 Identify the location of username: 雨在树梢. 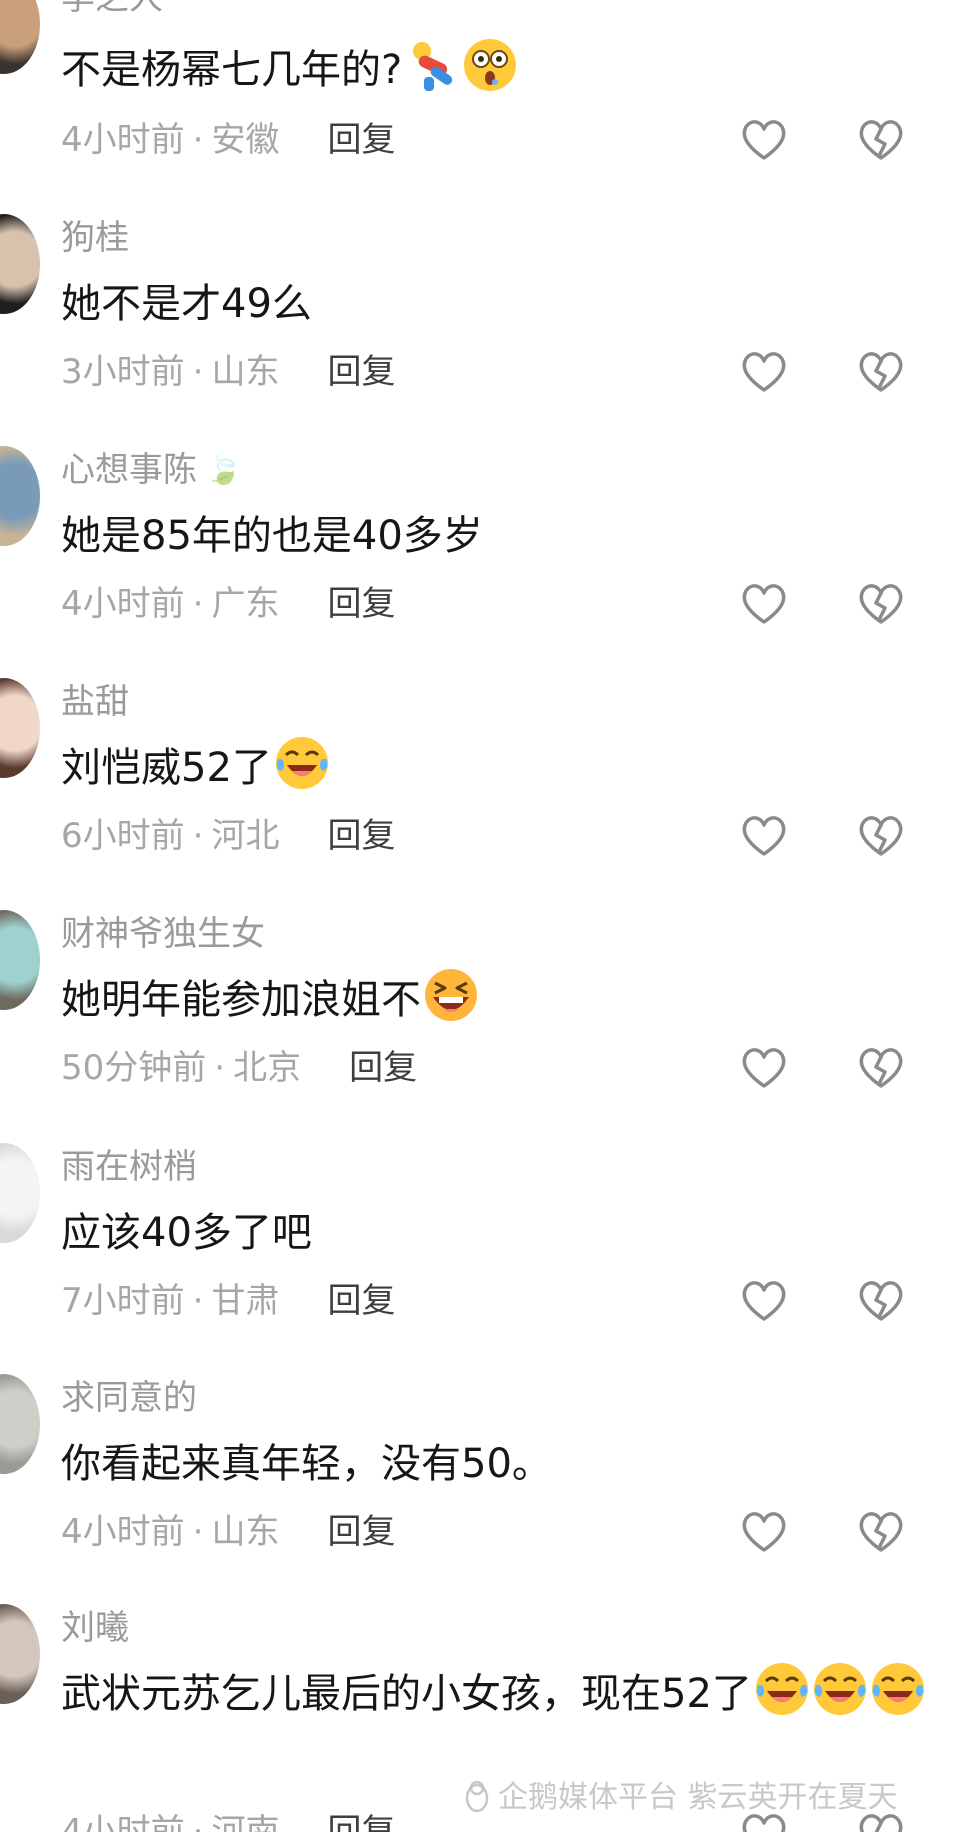
(129, 1167).